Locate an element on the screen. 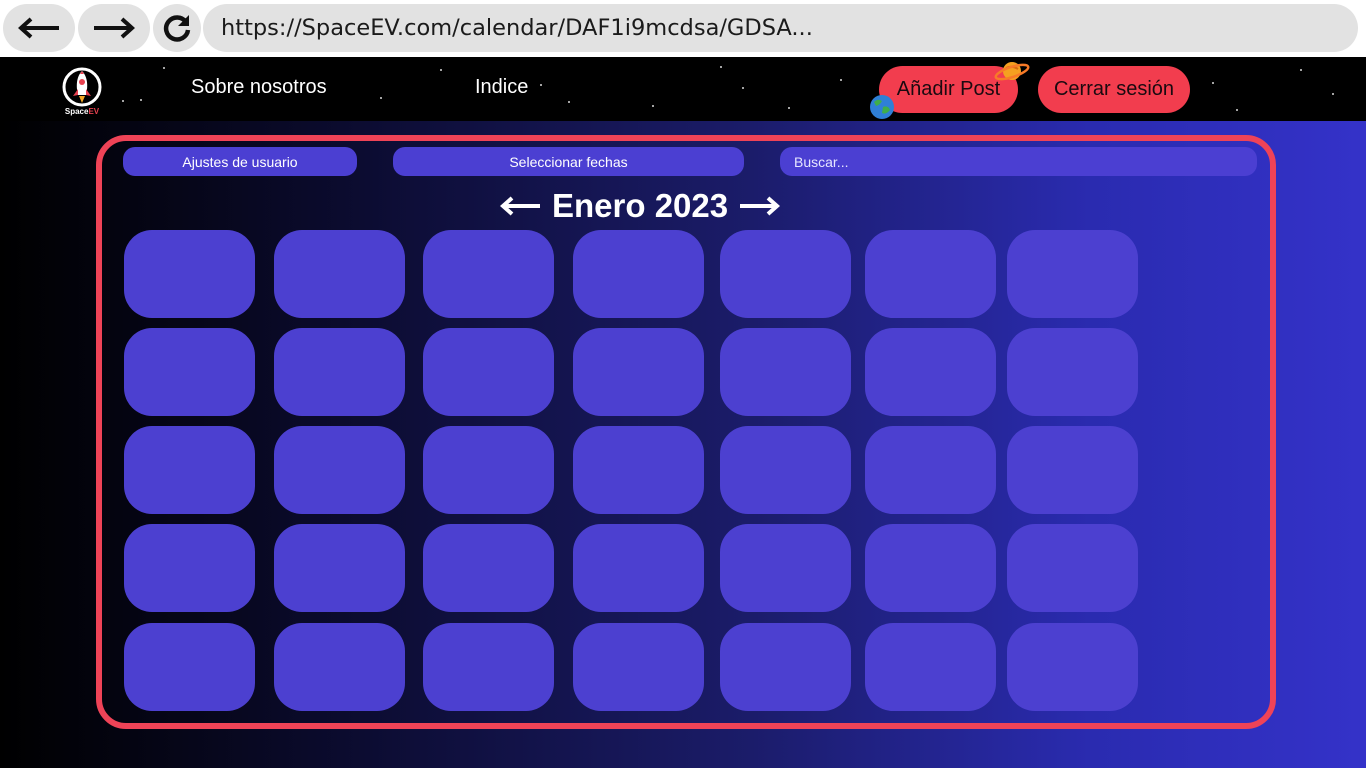 This screenshot has width=1366, height=768. user-settings-label: Ajustes de usuario is located at coordinates (240, 161).